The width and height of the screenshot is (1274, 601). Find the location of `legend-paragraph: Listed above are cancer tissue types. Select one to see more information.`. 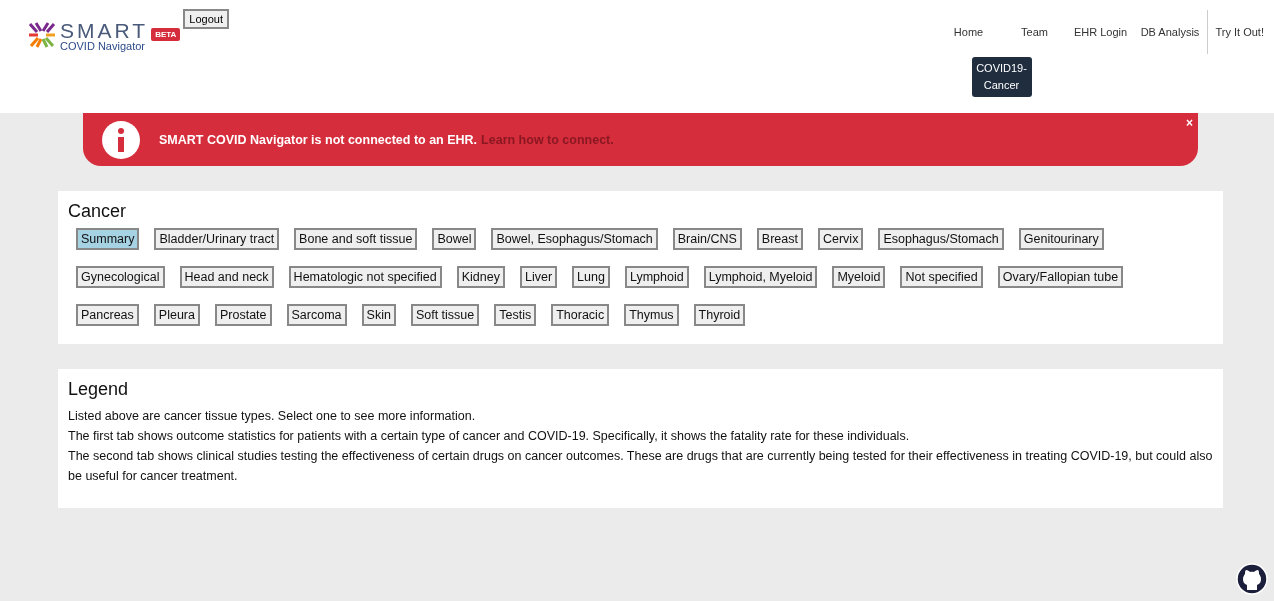

legend-paragraph: Listed above are cancer tissue types. Select one to see more information. is located at coordinates (272, 416).